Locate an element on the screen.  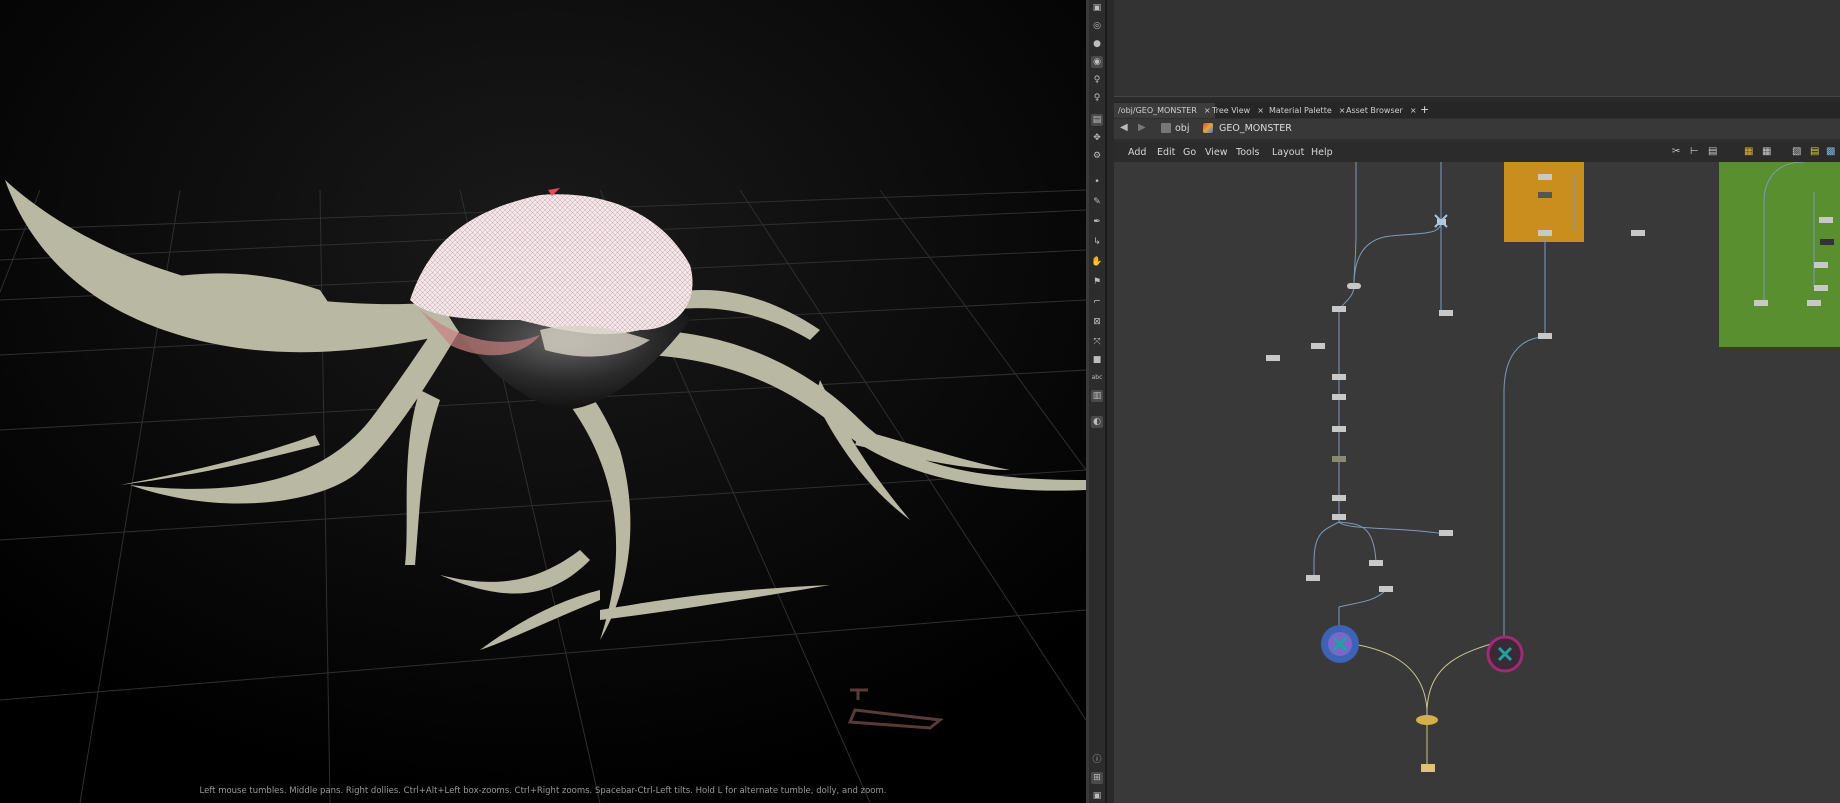
network-box-green is located at coordinates (1779, 254).